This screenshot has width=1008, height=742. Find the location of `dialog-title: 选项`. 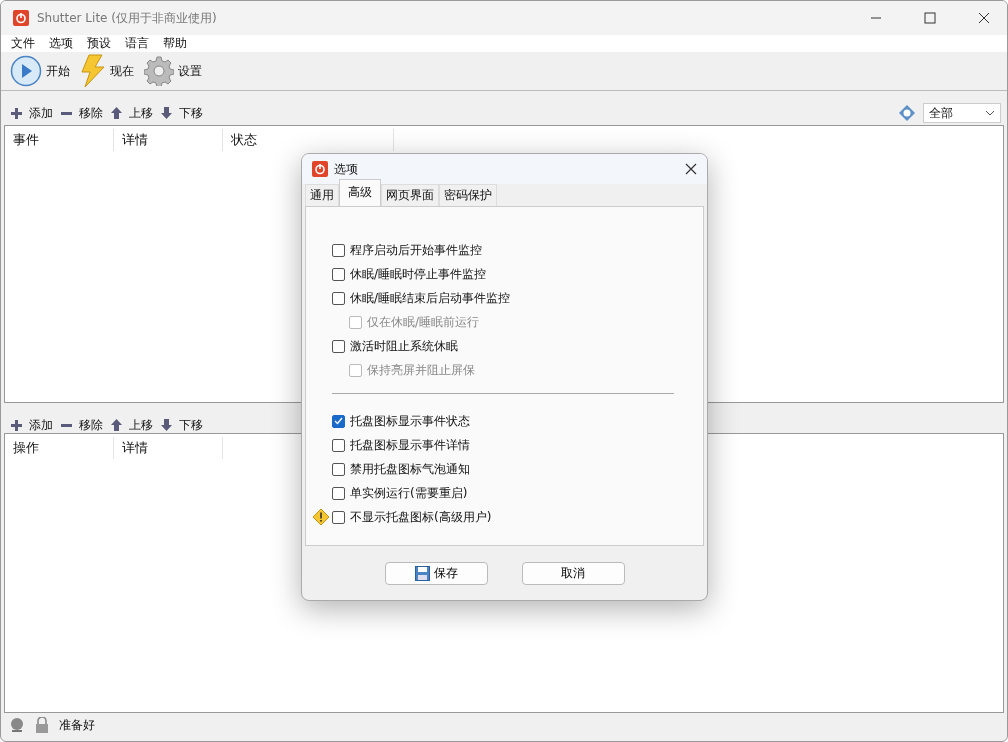

dialog-title: 选项 is located at coordinates (346, 169).